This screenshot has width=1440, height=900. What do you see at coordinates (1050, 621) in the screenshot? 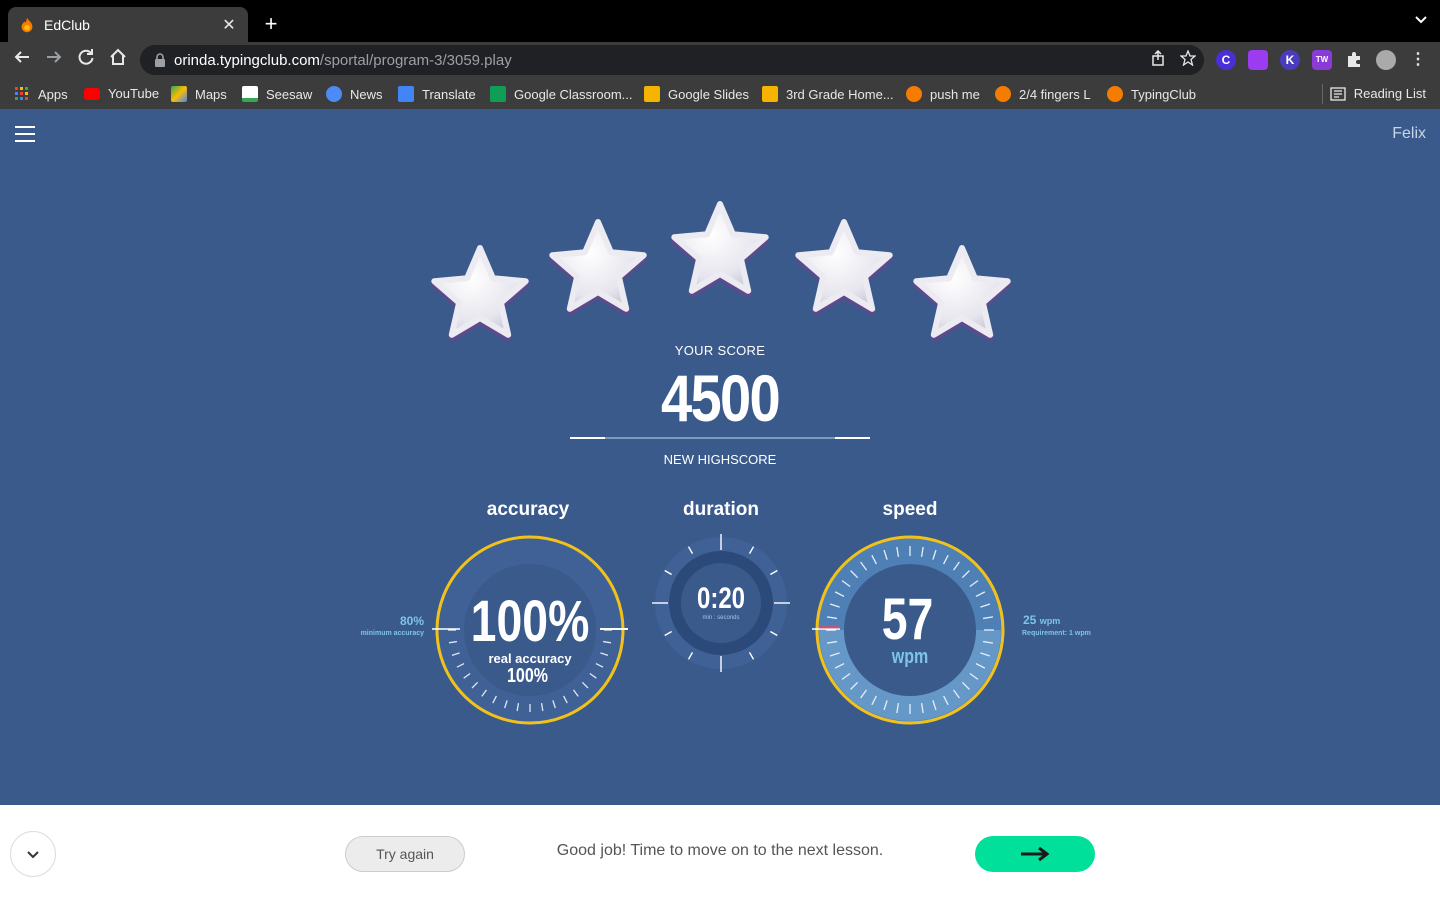
I see `speed-req-unit: wpm` at bounding box center [1050, 621].